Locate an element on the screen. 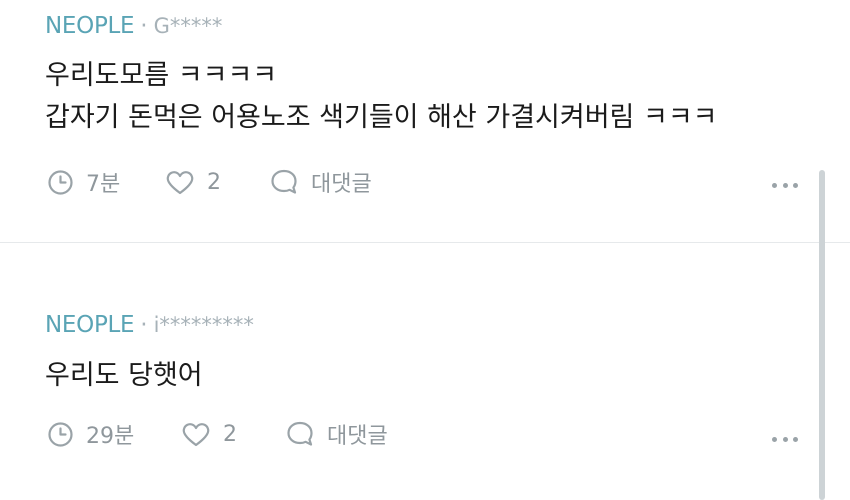 Image resolution: width=850 pixels, height=500 pixels. comment-actions: 7분 2 대댓글 is located at coordinates (209, 182).